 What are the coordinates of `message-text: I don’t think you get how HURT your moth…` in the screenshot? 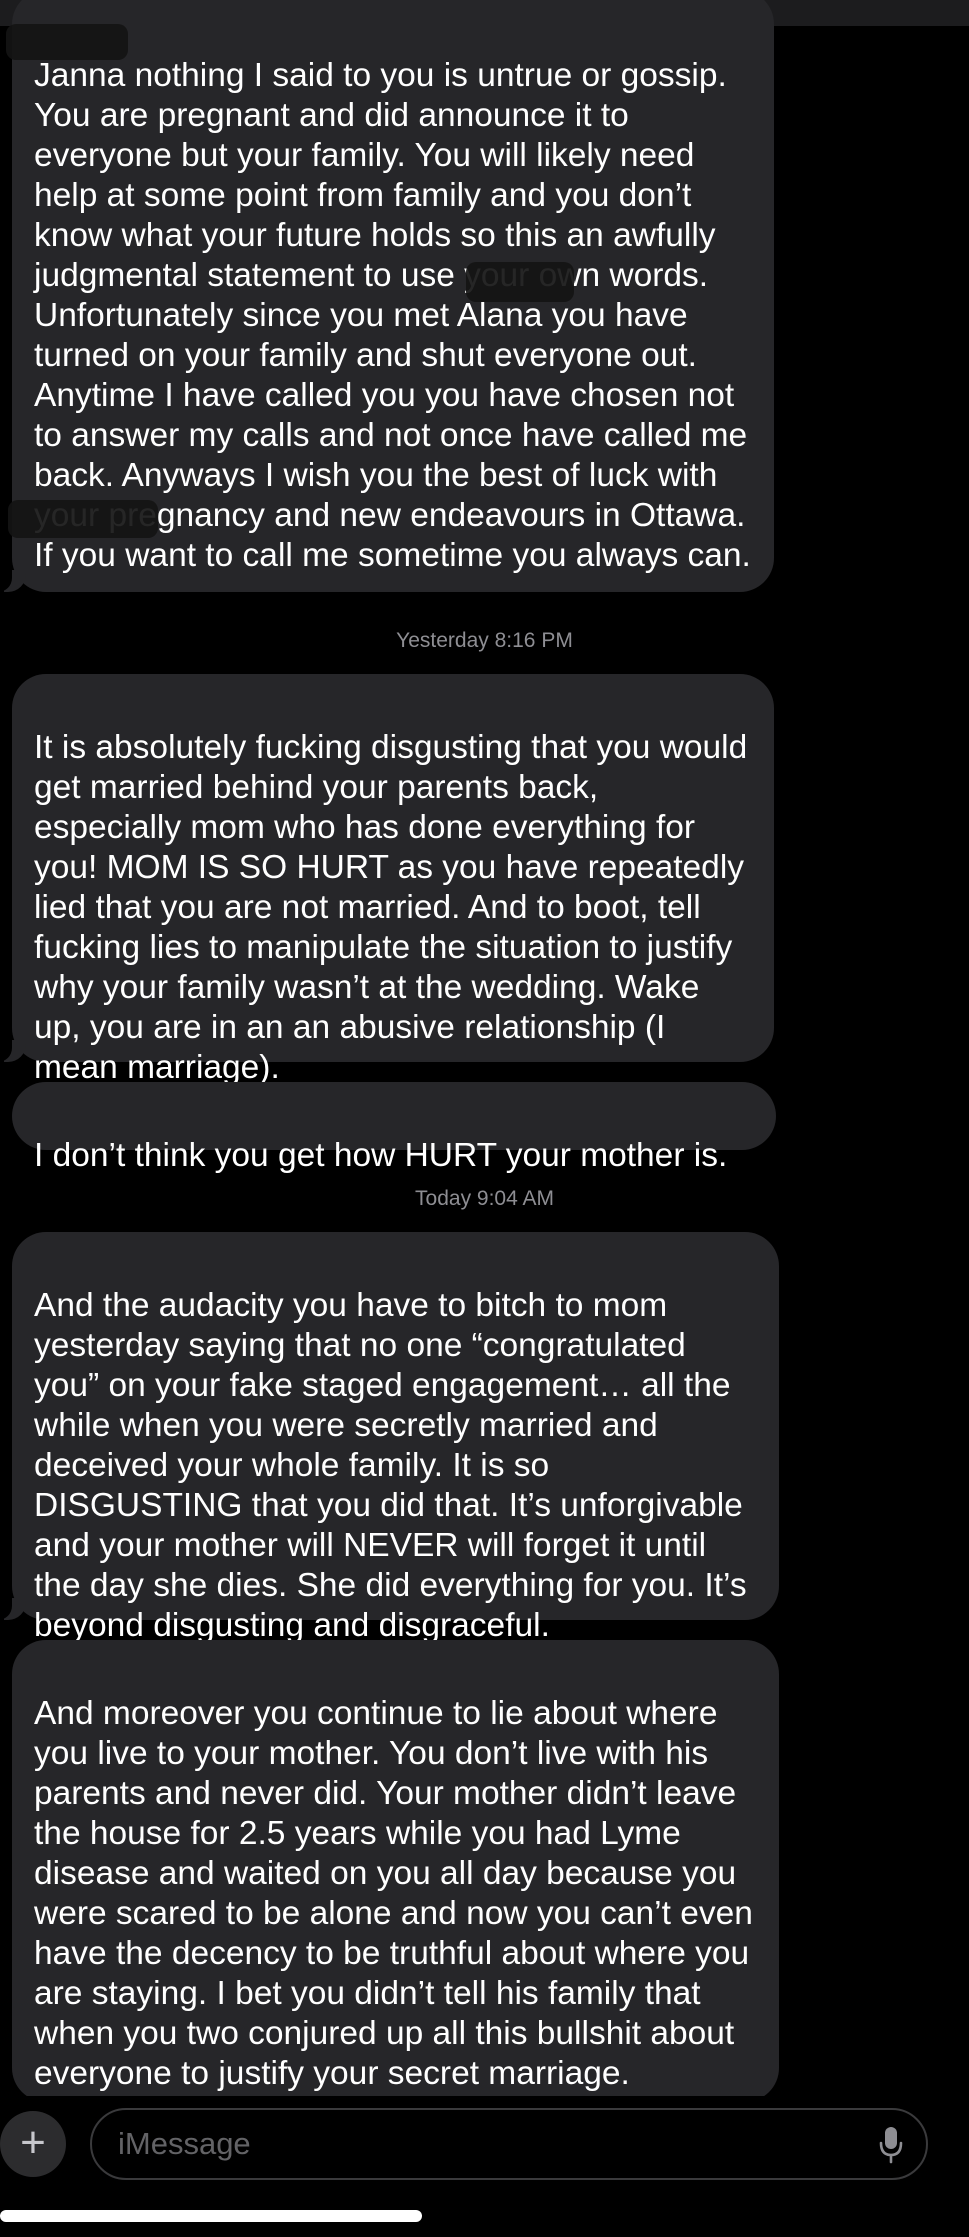 It's located at (381, 1155).